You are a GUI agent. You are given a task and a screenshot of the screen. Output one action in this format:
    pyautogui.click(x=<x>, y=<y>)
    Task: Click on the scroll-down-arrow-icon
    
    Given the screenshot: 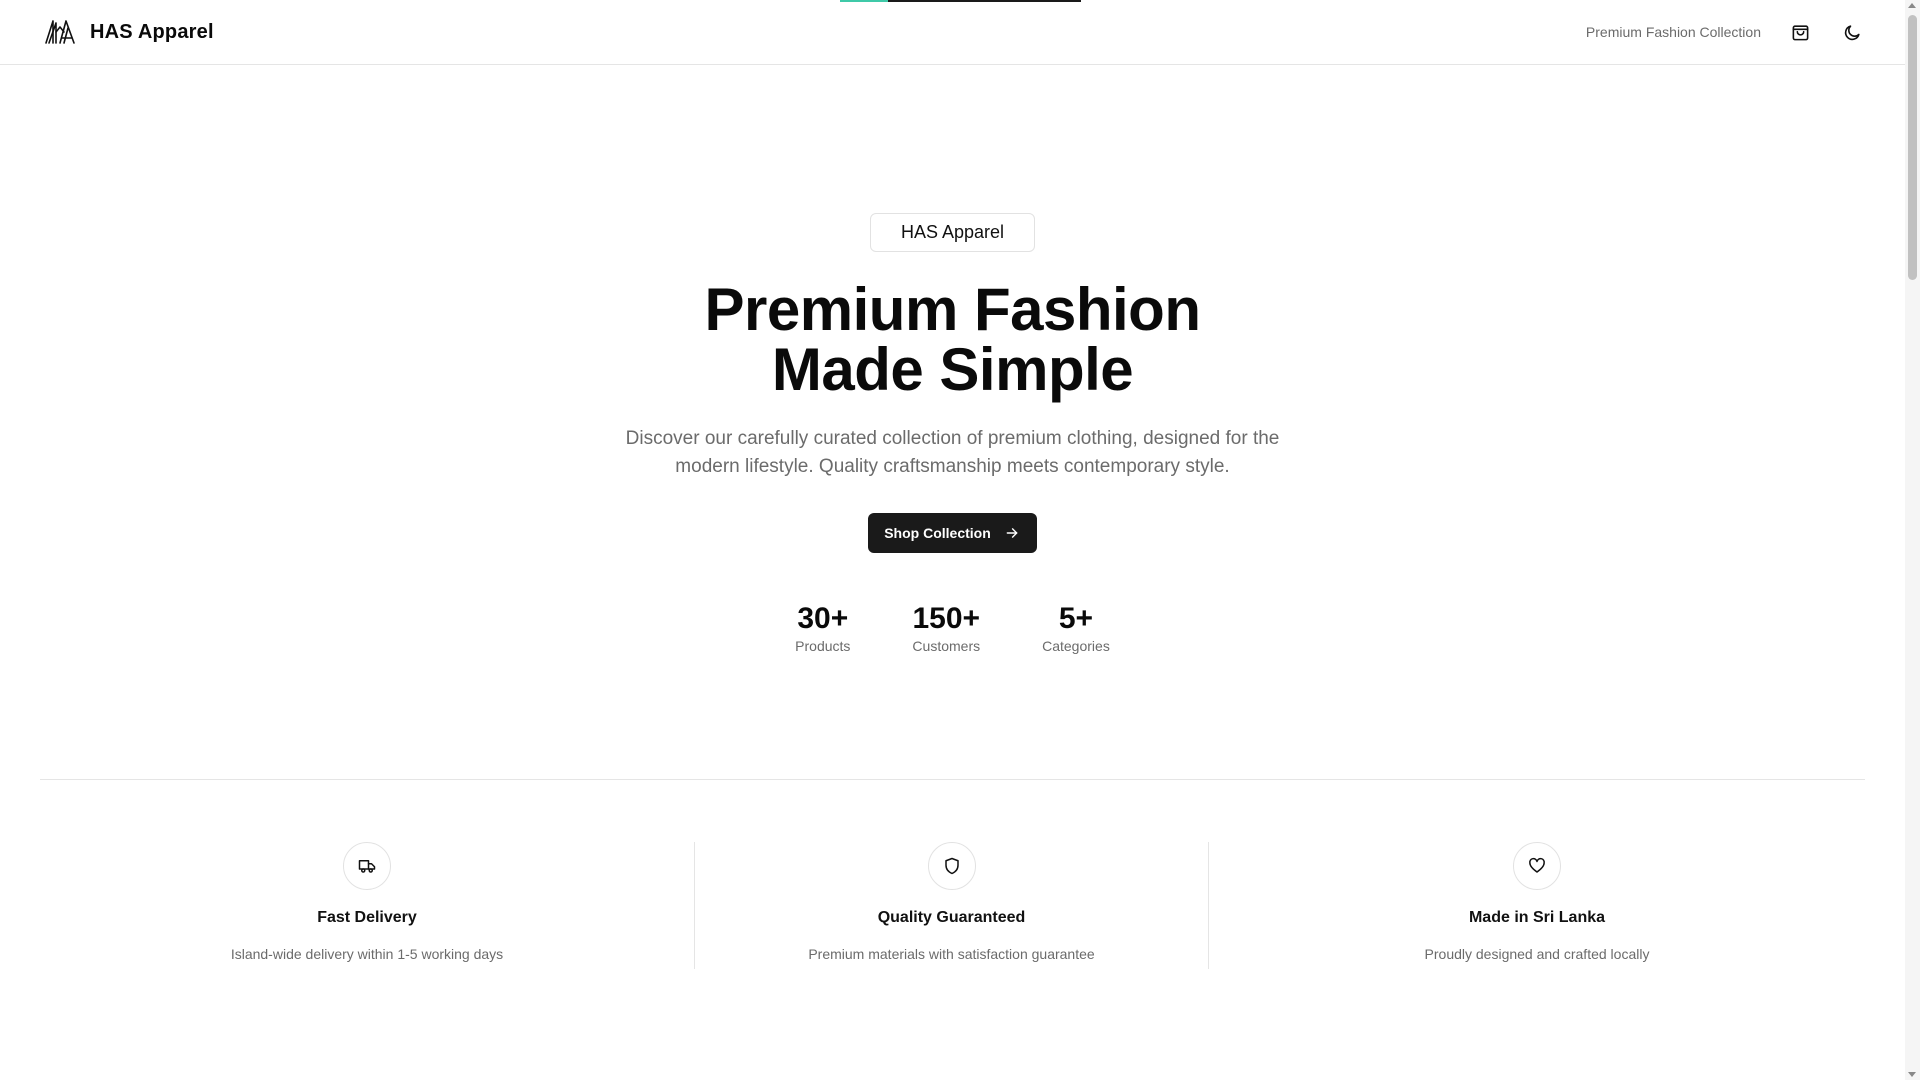 What is the action you would take?
    pyautogui.click(x=1912, y=1074)
    